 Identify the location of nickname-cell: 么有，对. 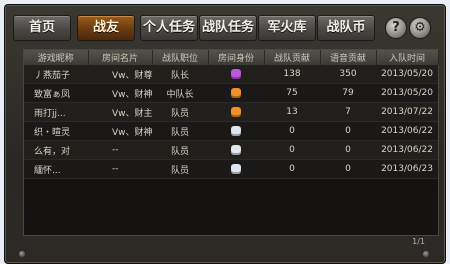
(56, 150).